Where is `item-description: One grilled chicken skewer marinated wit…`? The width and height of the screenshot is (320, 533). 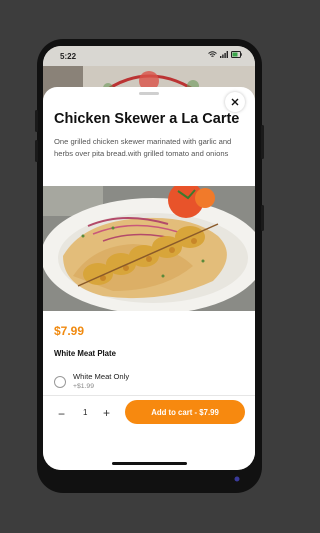
item-description: One grilled chicken skewer marinated wit… is located at coordinates (143, 147).